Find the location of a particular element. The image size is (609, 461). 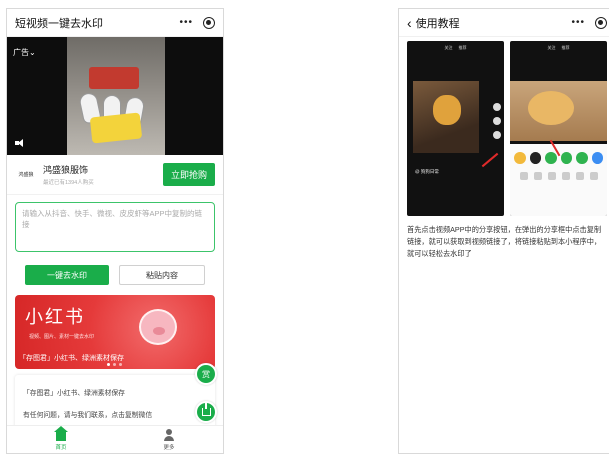

ad-video-frame is located at coordinates (116, 96).